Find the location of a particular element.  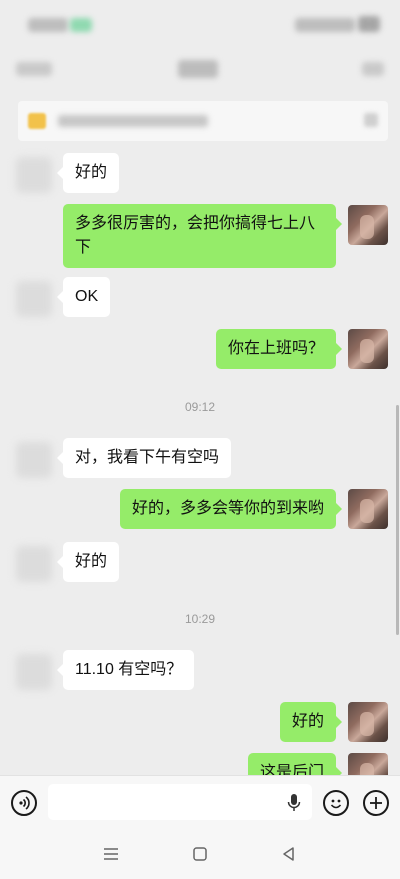

status-indicator-blurred is located at coordinates (81, 25).